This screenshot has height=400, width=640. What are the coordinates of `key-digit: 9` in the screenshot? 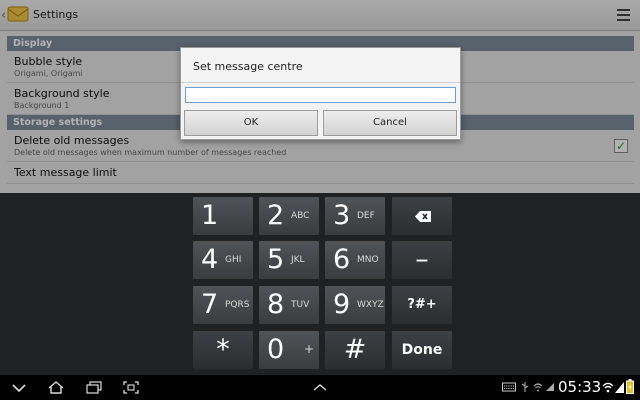 It's located at (342, 304).